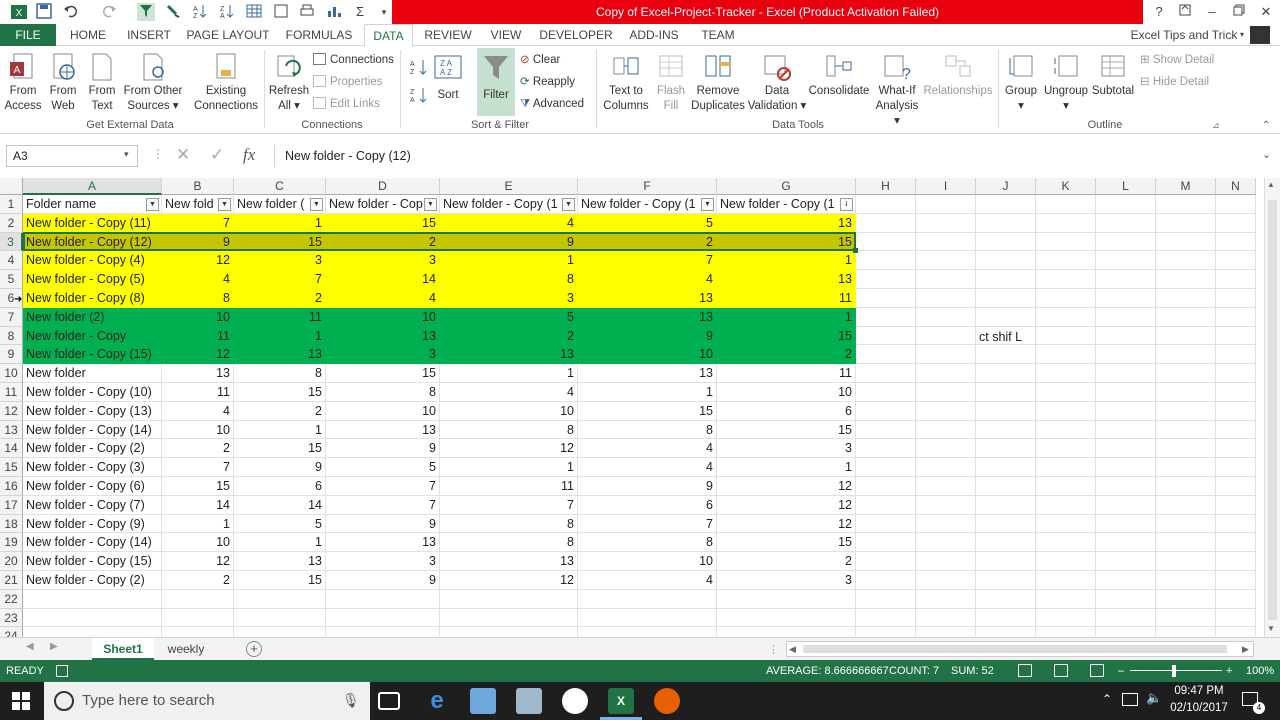 This screenshot has height=720, width=1280. What do you see at coordinates (63, 83) in the screenshot?
I see `from-web-button: From Web` at bounding box center [63, 83].